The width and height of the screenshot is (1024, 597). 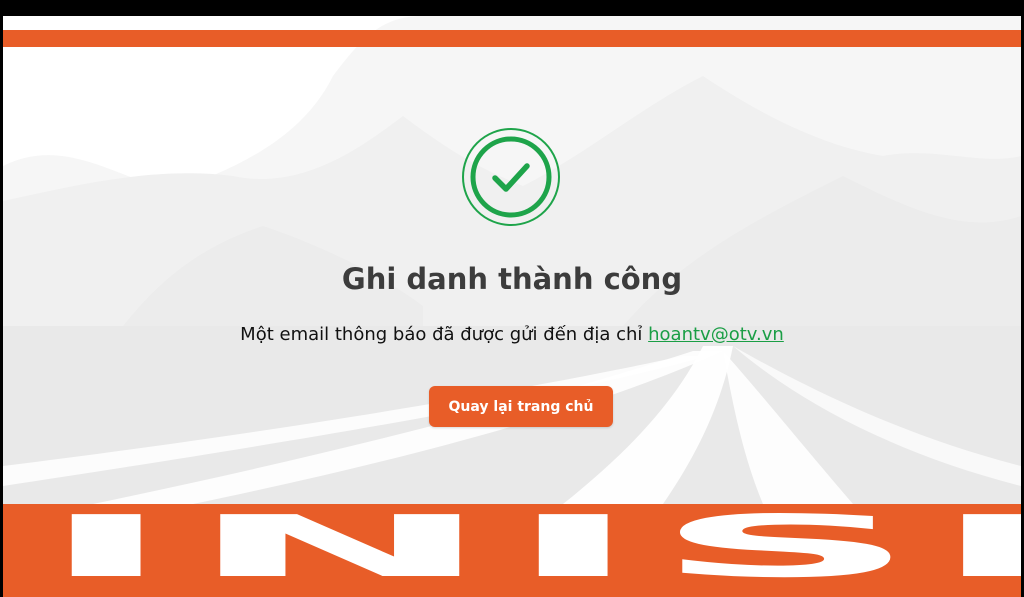 I want to click on back-to-home-button: Quay lại trang chủ, so click(x=521, y=406).